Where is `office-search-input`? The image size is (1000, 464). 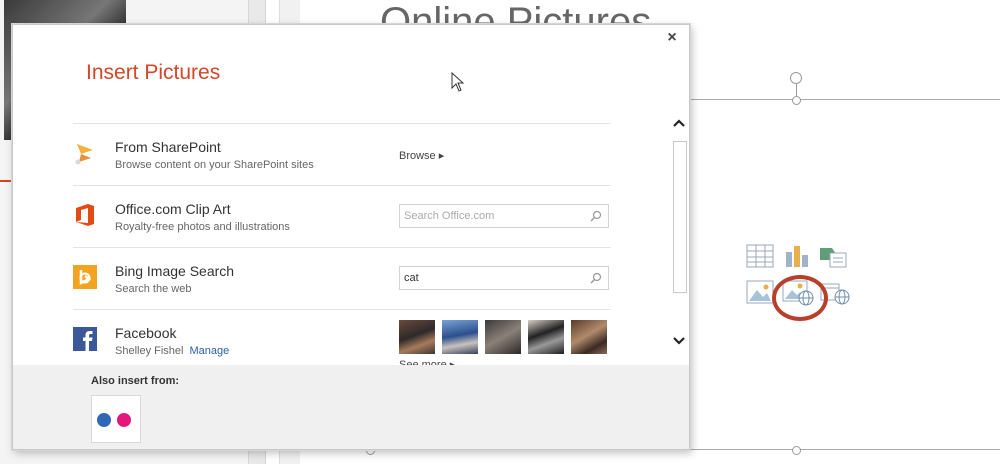
office-search-input is located at coordinates (494, 216).